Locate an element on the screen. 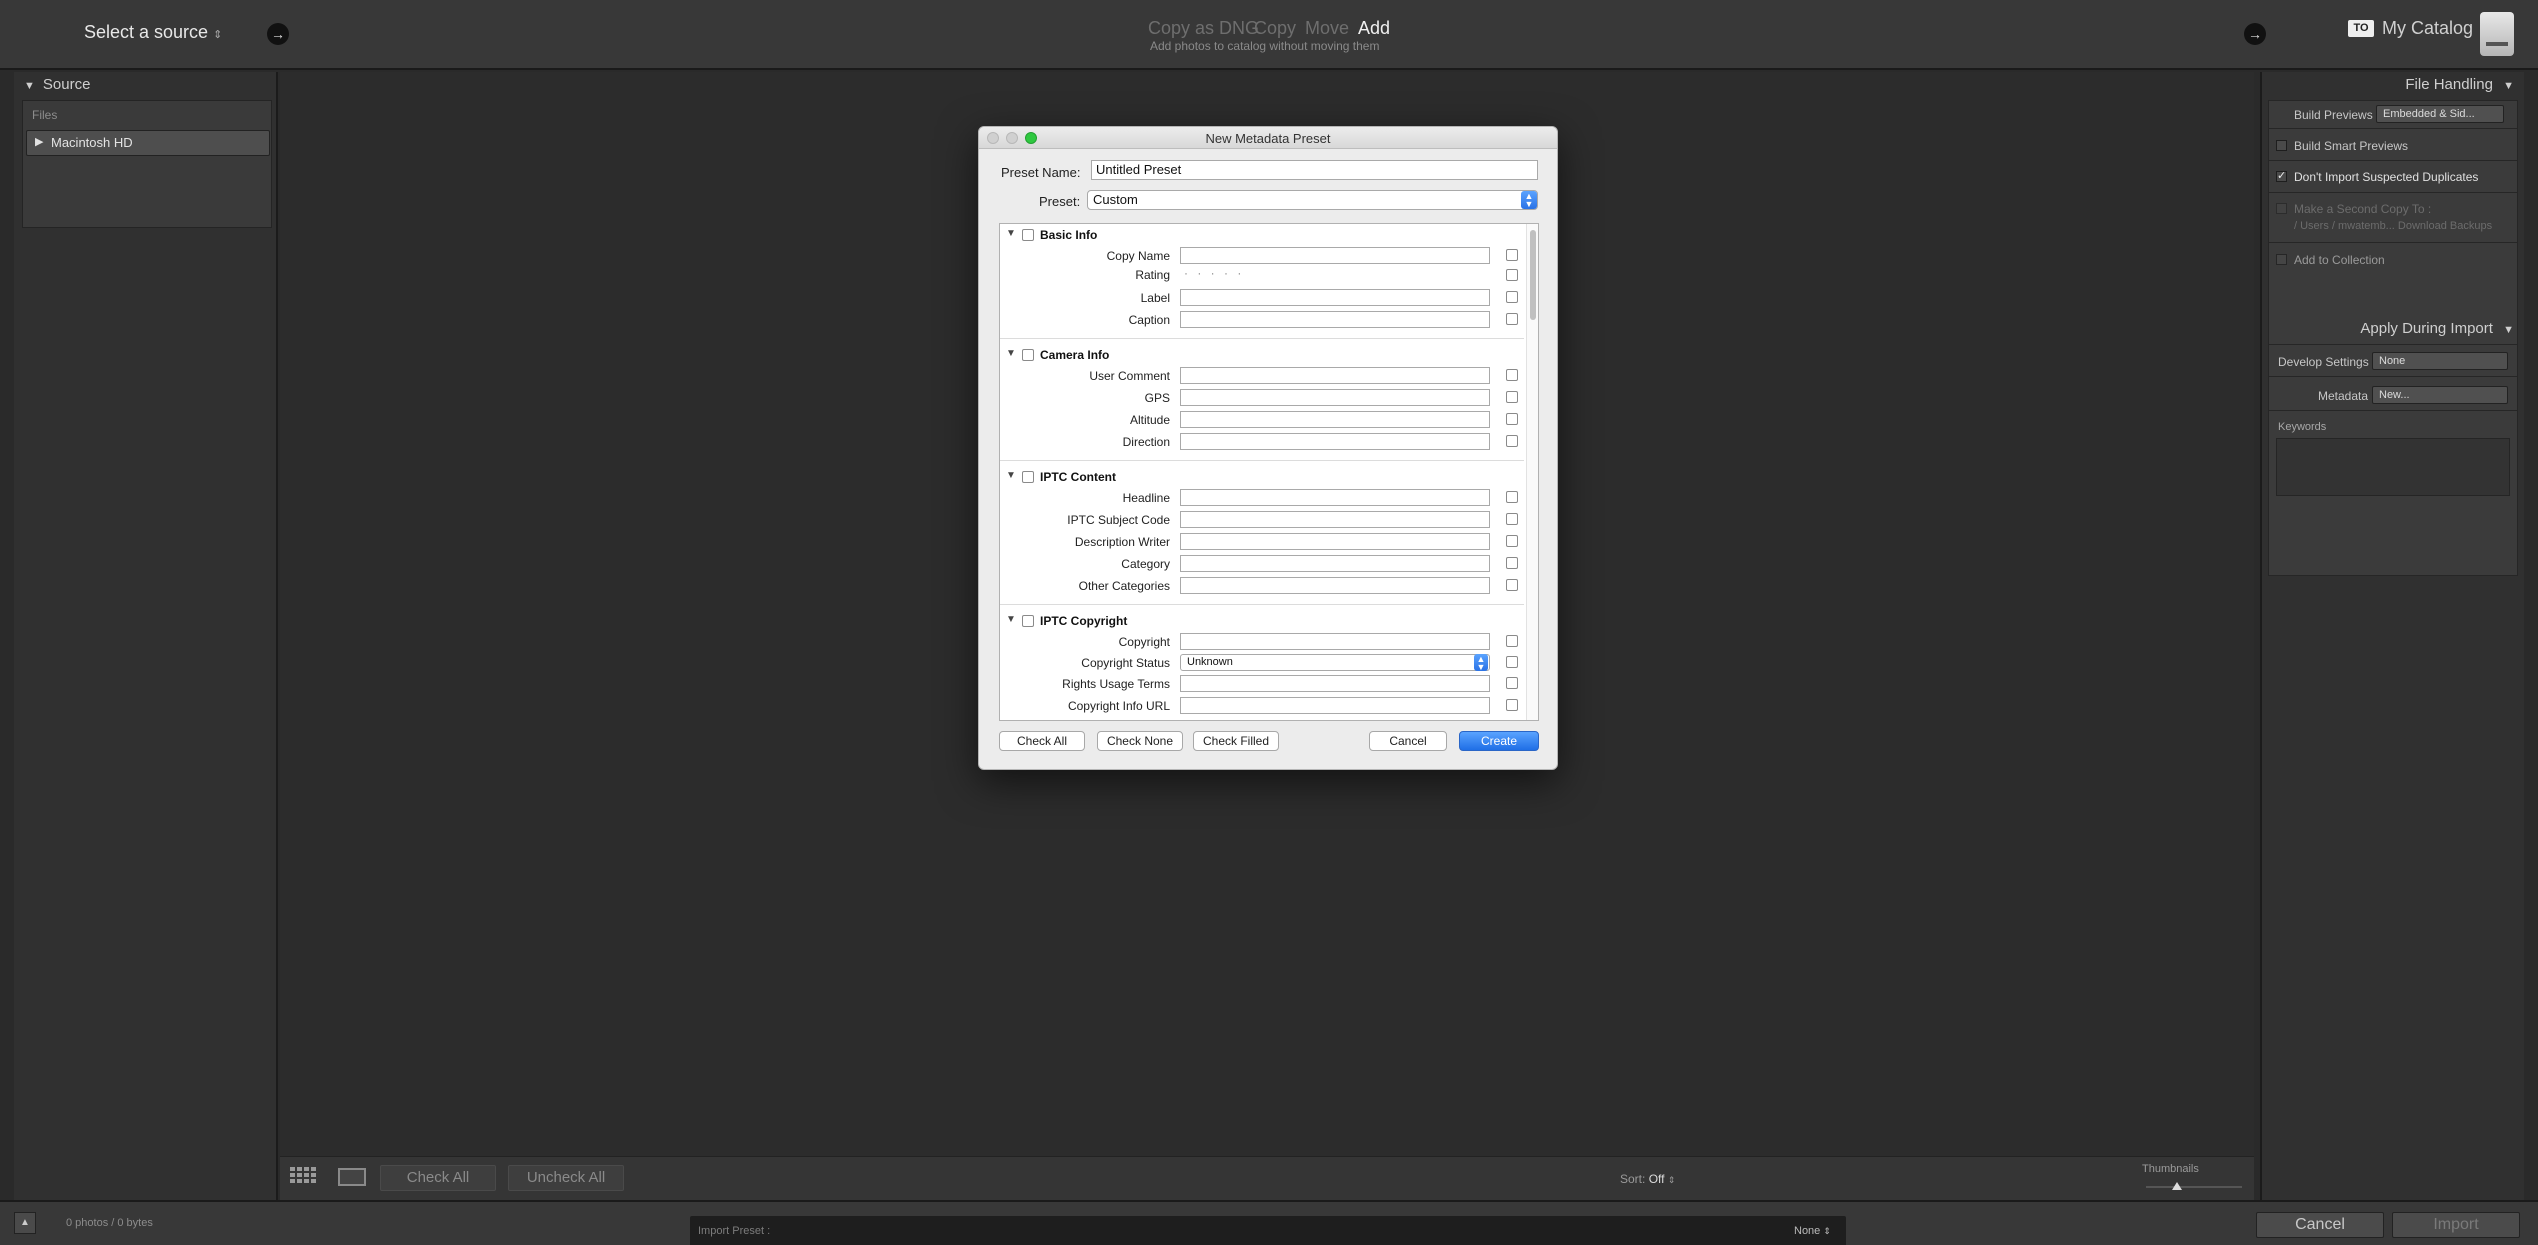 Image resolution: width=2538 pixels, height=1245 pixels. cancel-button: Cancel is located at coordinates (1408, 741).